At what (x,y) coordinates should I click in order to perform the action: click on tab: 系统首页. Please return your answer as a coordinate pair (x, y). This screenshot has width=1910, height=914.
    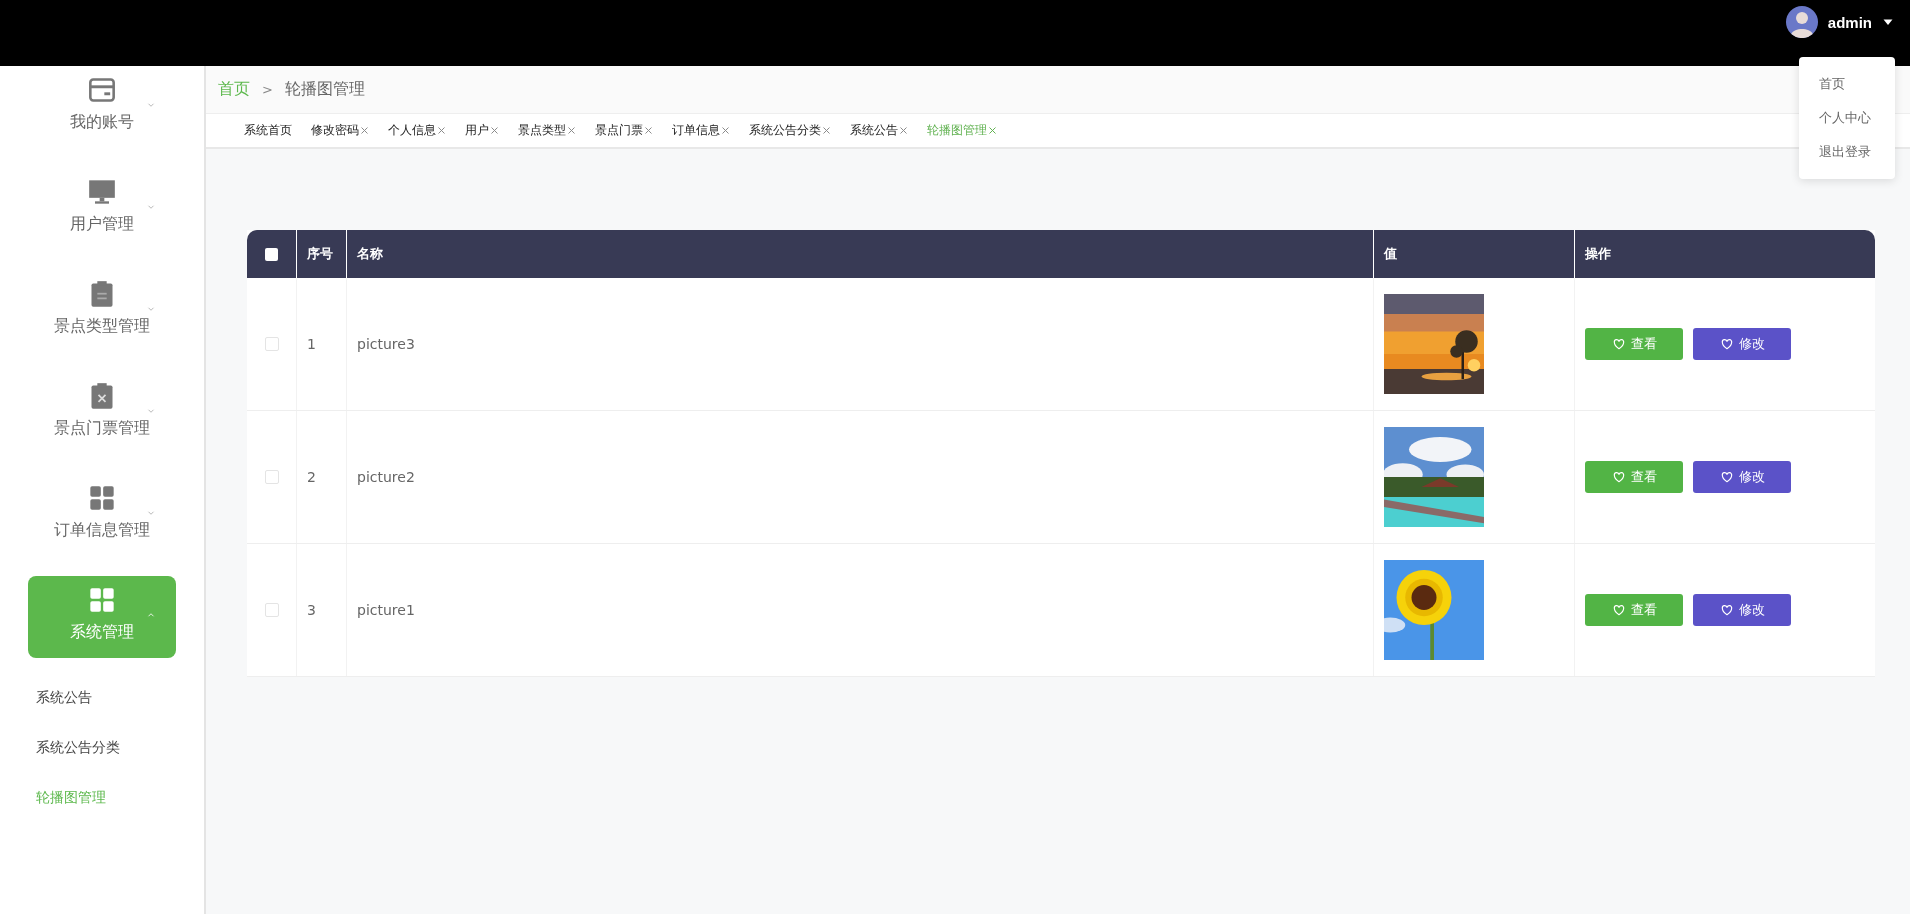
    Looking at the image, I should click on (268, 130).